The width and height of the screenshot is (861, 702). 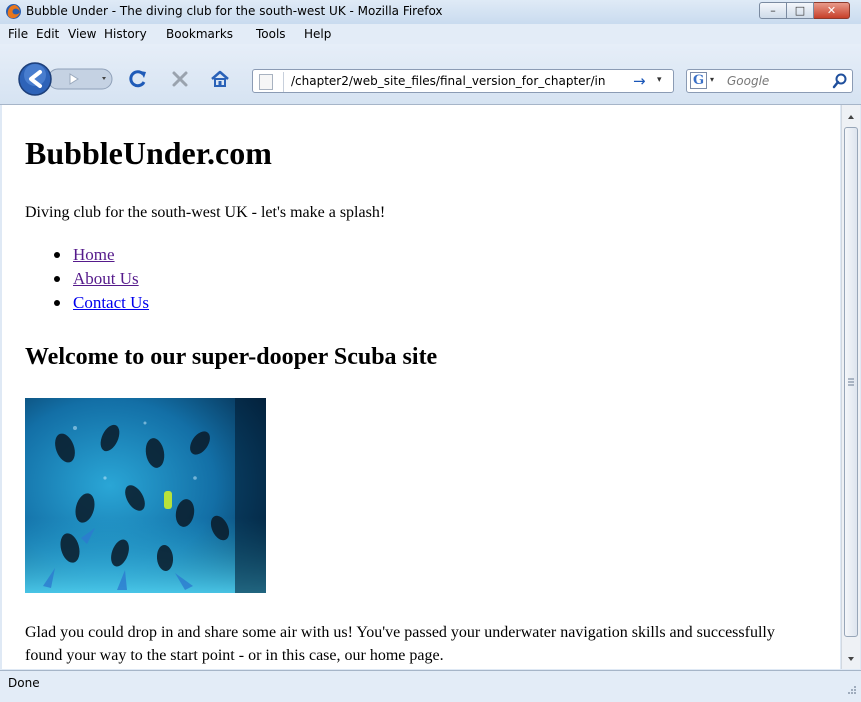 What do you see at coordinates (659, 80) in the screenshot?
I see `address-dropdown-icon: ▾` at bounding box center [659, 80].